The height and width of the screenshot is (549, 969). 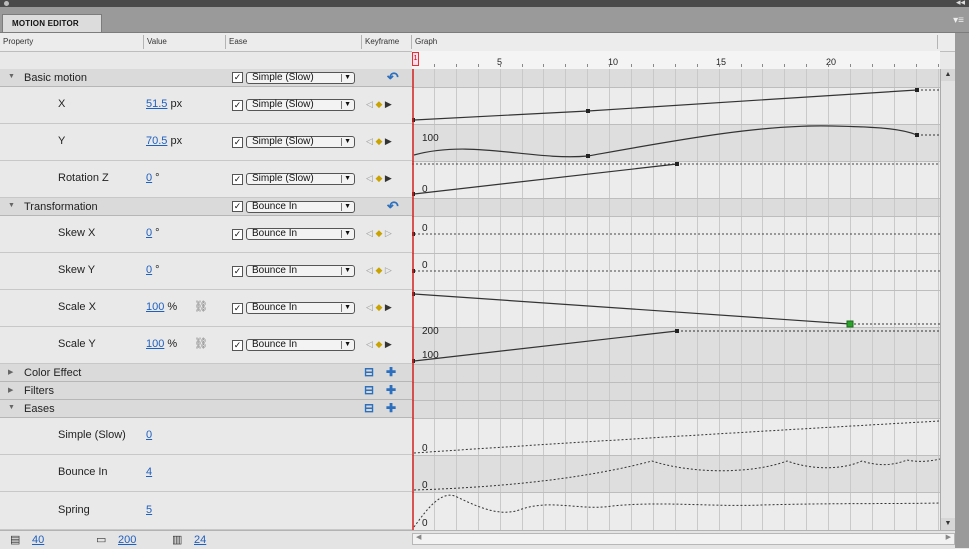 I want to click on row-height-value: 40, so click(x=38, y=540).